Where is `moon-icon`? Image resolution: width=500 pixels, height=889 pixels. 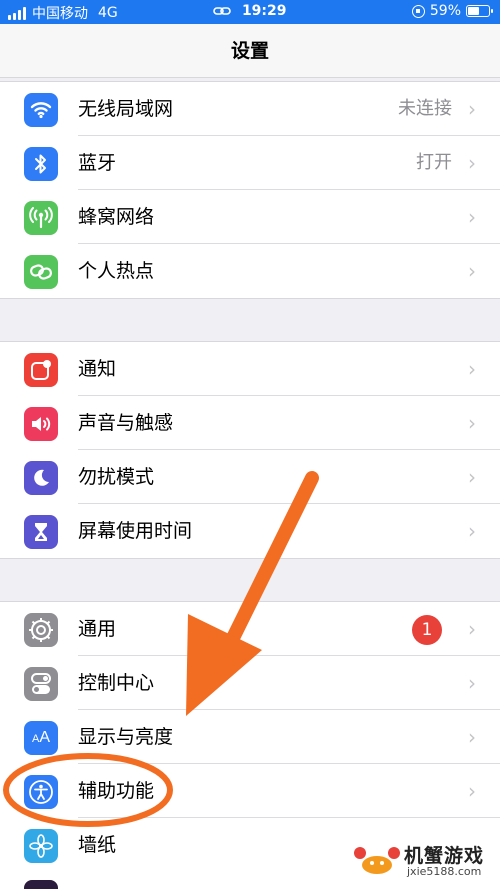
moon-icon is located at coordinates (41, 478).